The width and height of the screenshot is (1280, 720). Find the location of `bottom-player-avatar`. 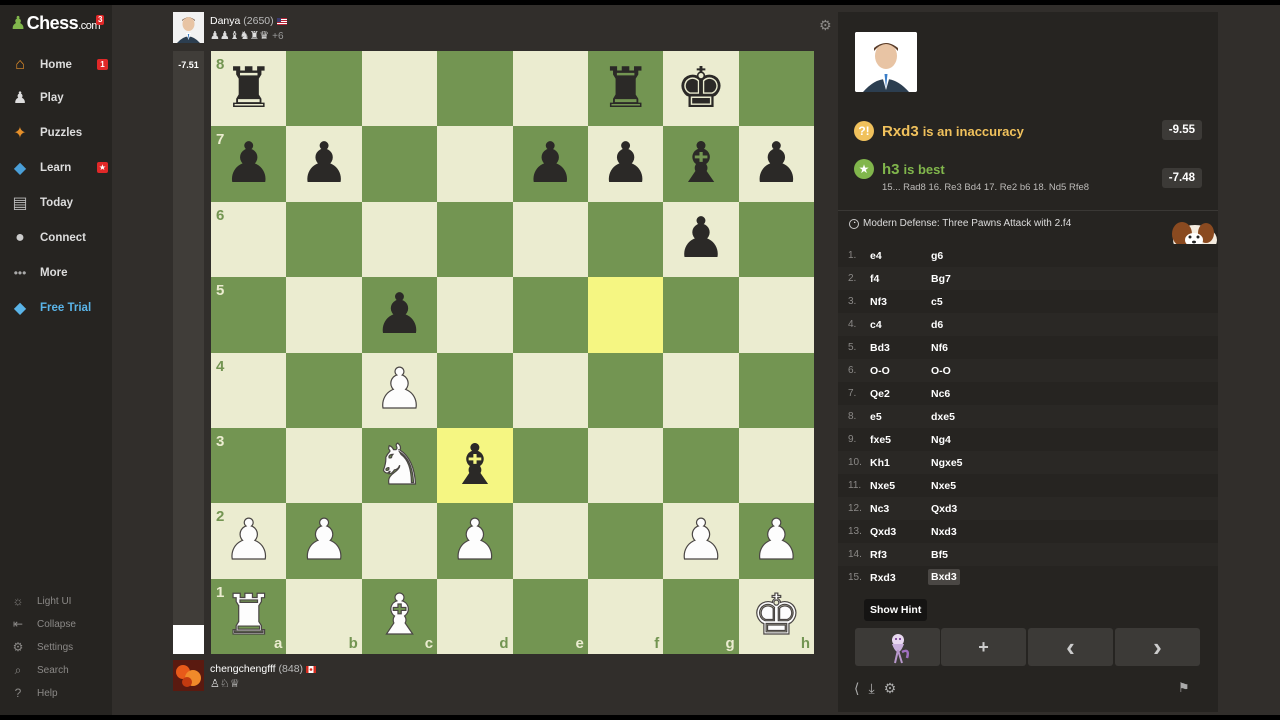

bottom-player-avatar is located at coordinates (188, 675).